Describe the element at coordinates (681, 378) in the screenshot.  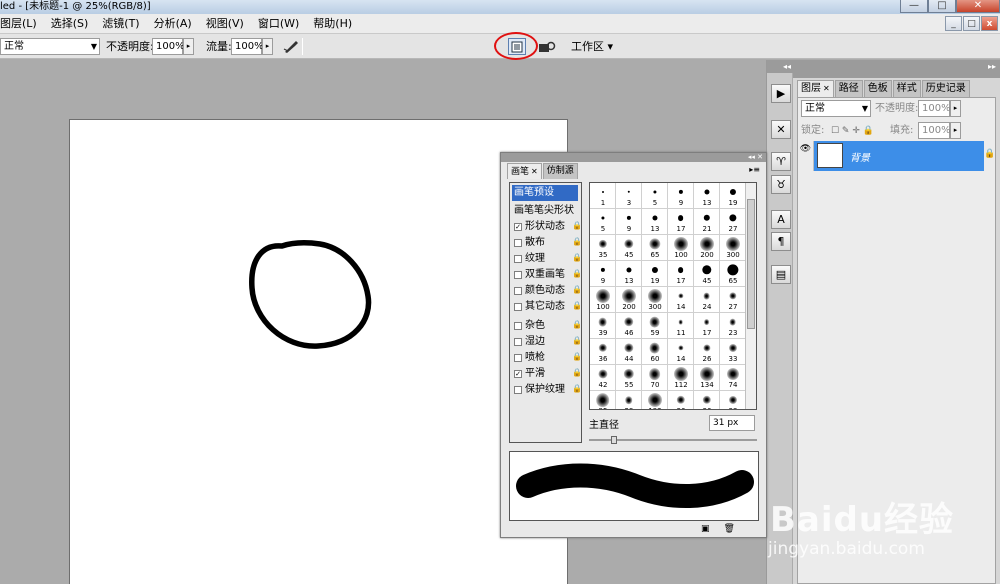
I see `brush-preset: 112` at that location.